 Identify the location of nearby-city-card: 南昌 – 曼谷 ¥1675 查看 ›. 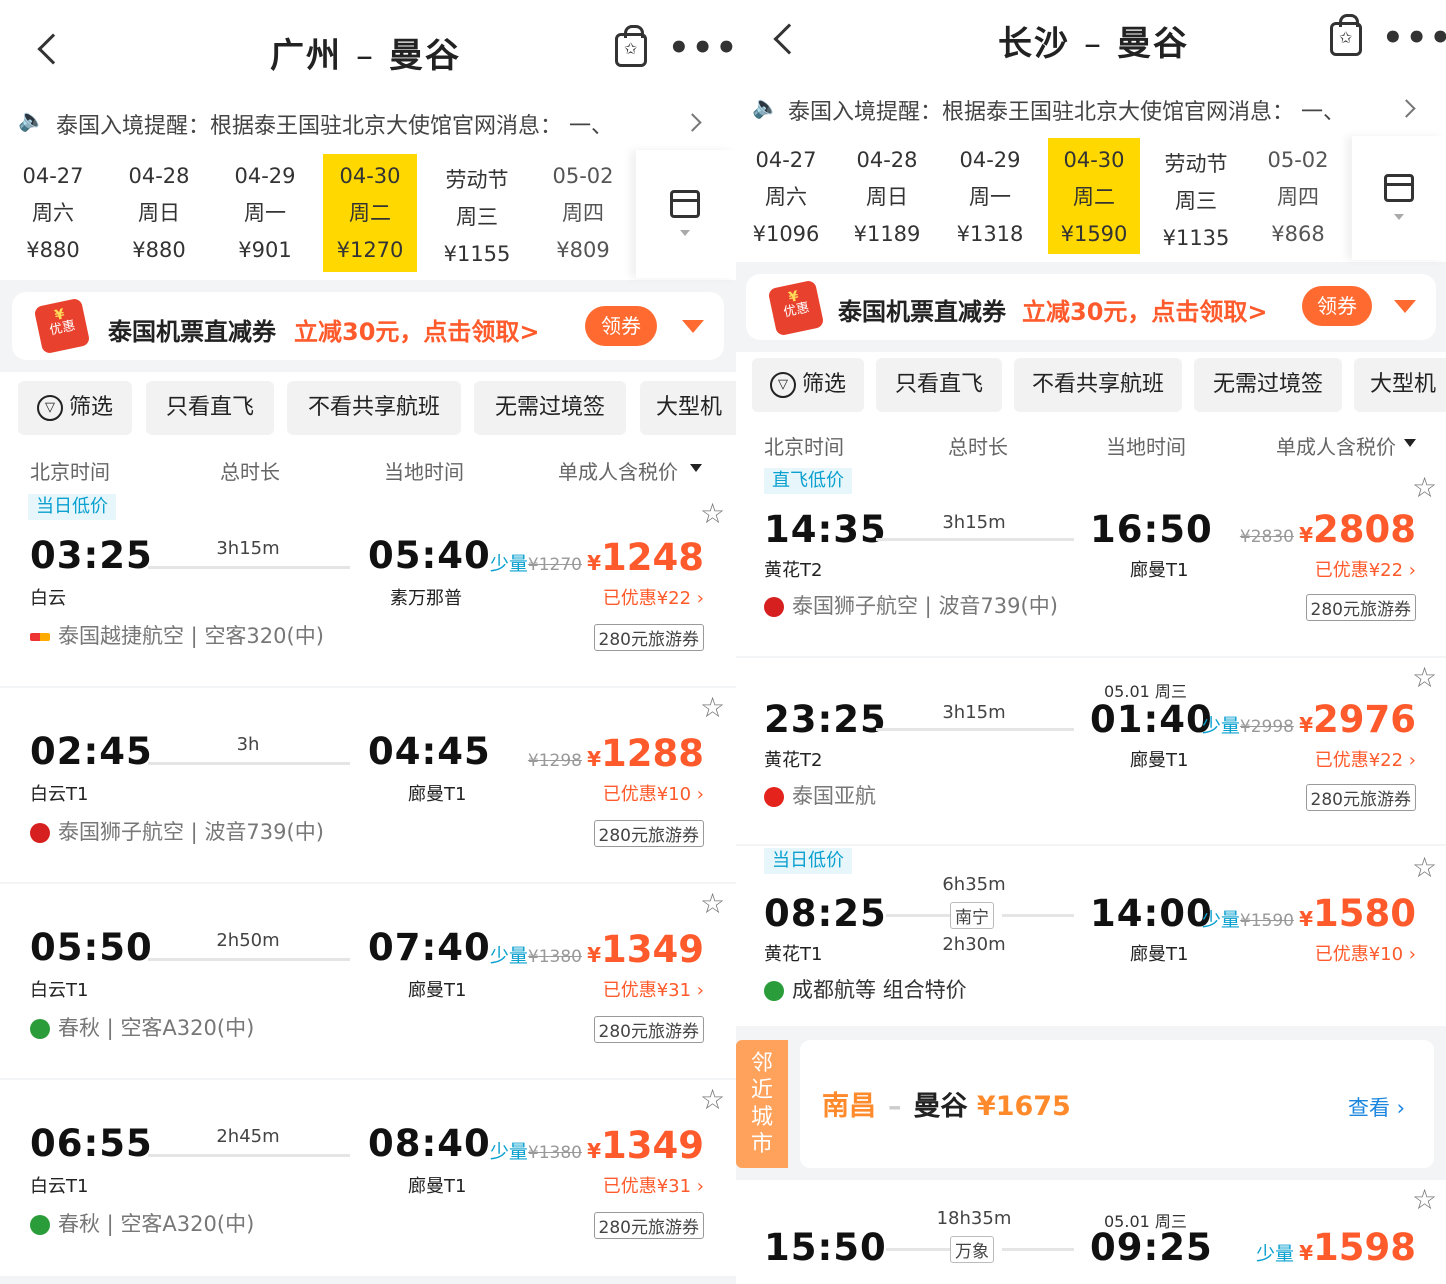
(1117, 1104).